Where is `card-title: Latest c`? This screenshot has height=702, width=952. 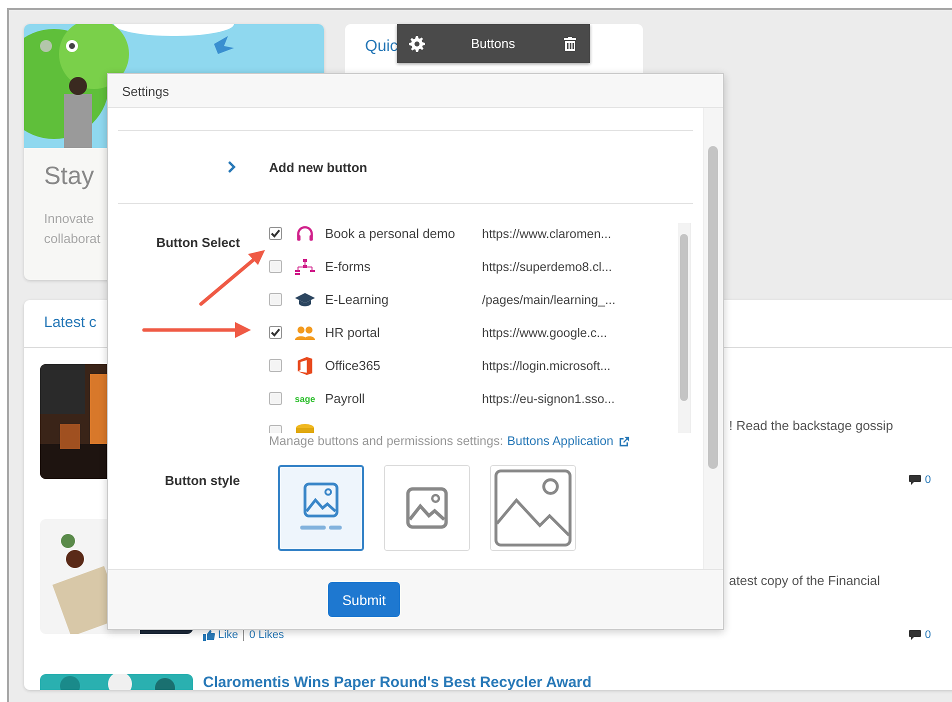 card-title: Latest c is located at coordinates (70, 322).